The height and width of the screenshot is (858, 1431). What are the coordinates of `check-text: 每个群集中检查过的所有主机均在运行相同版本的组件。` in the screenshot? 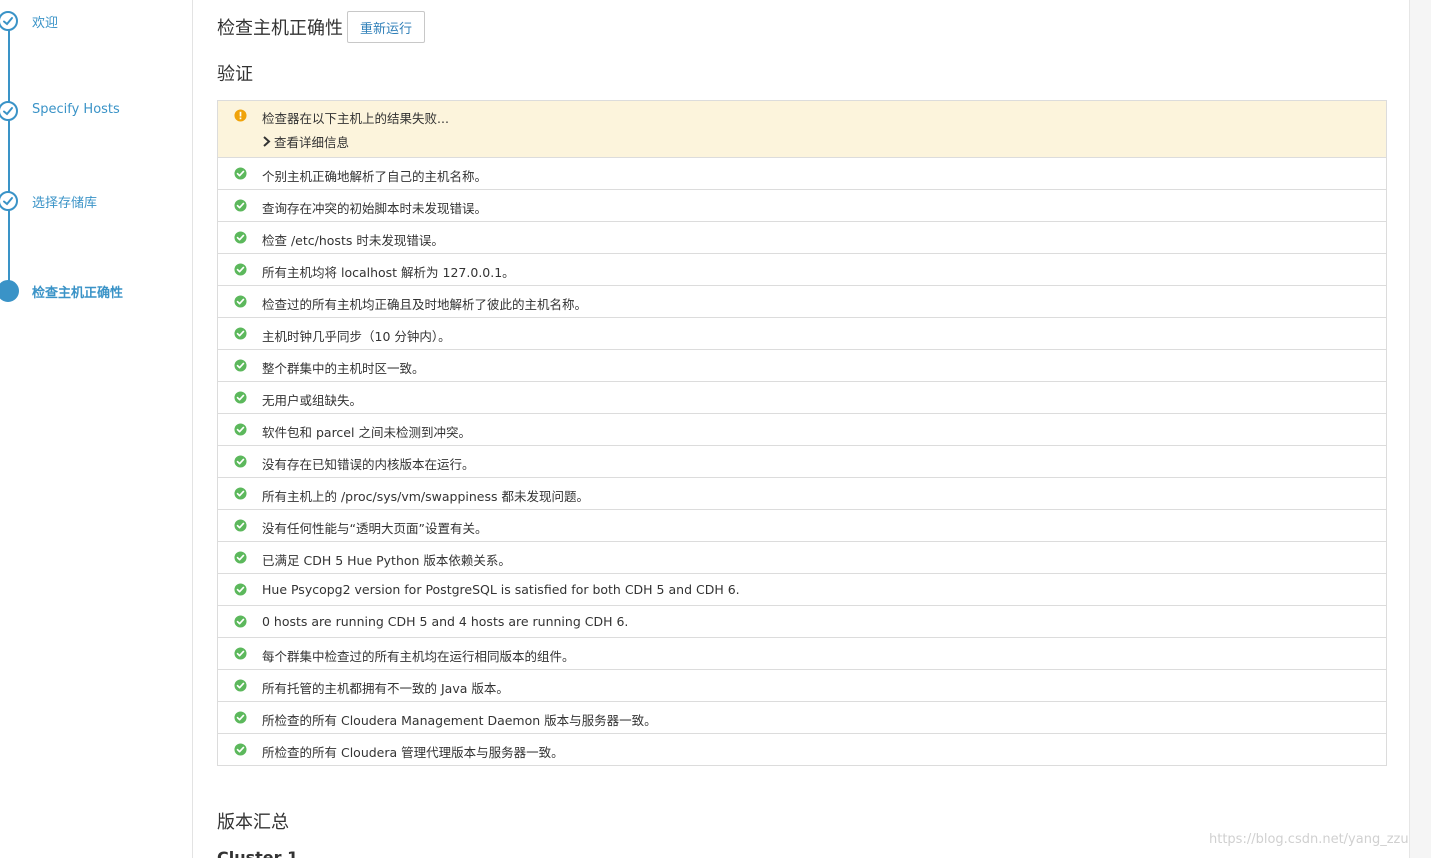 It's located at (418, 656).